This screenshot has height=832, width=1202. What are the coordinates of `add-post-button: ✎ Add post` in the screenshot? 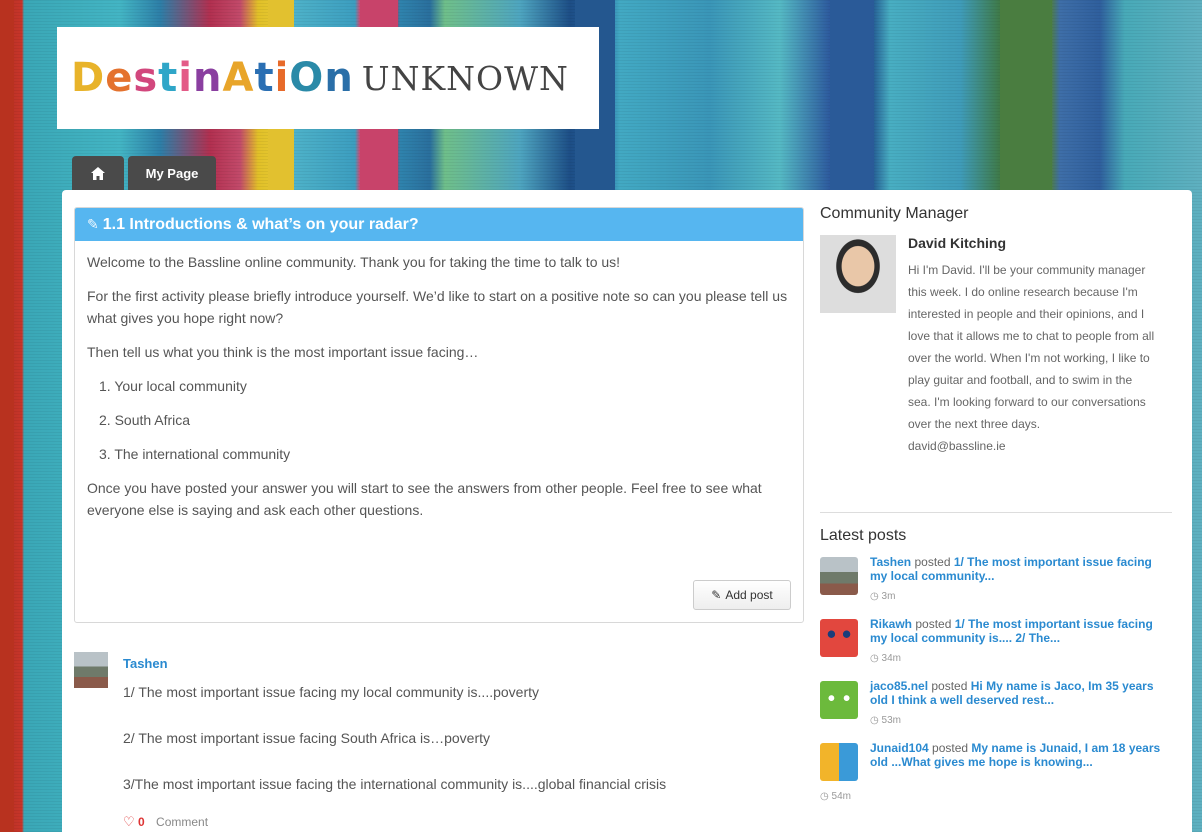 It's located at (742, 595).